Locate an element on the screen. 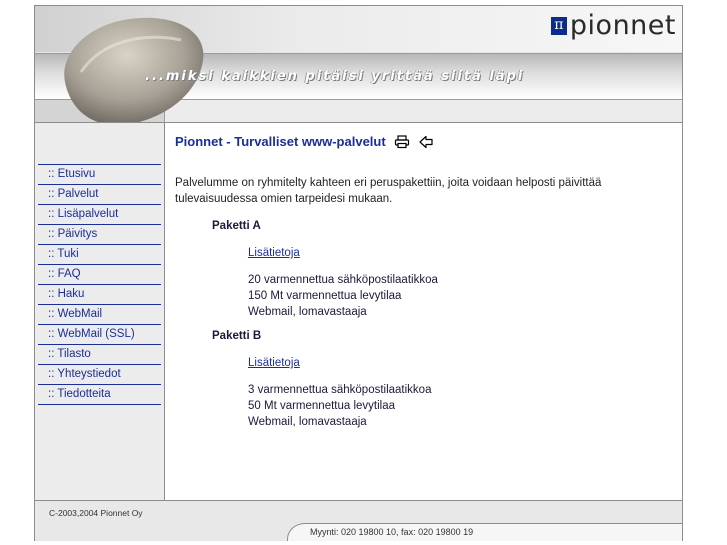  package-b-more-link: Lisätietoja is located at coordinates (274, 363).